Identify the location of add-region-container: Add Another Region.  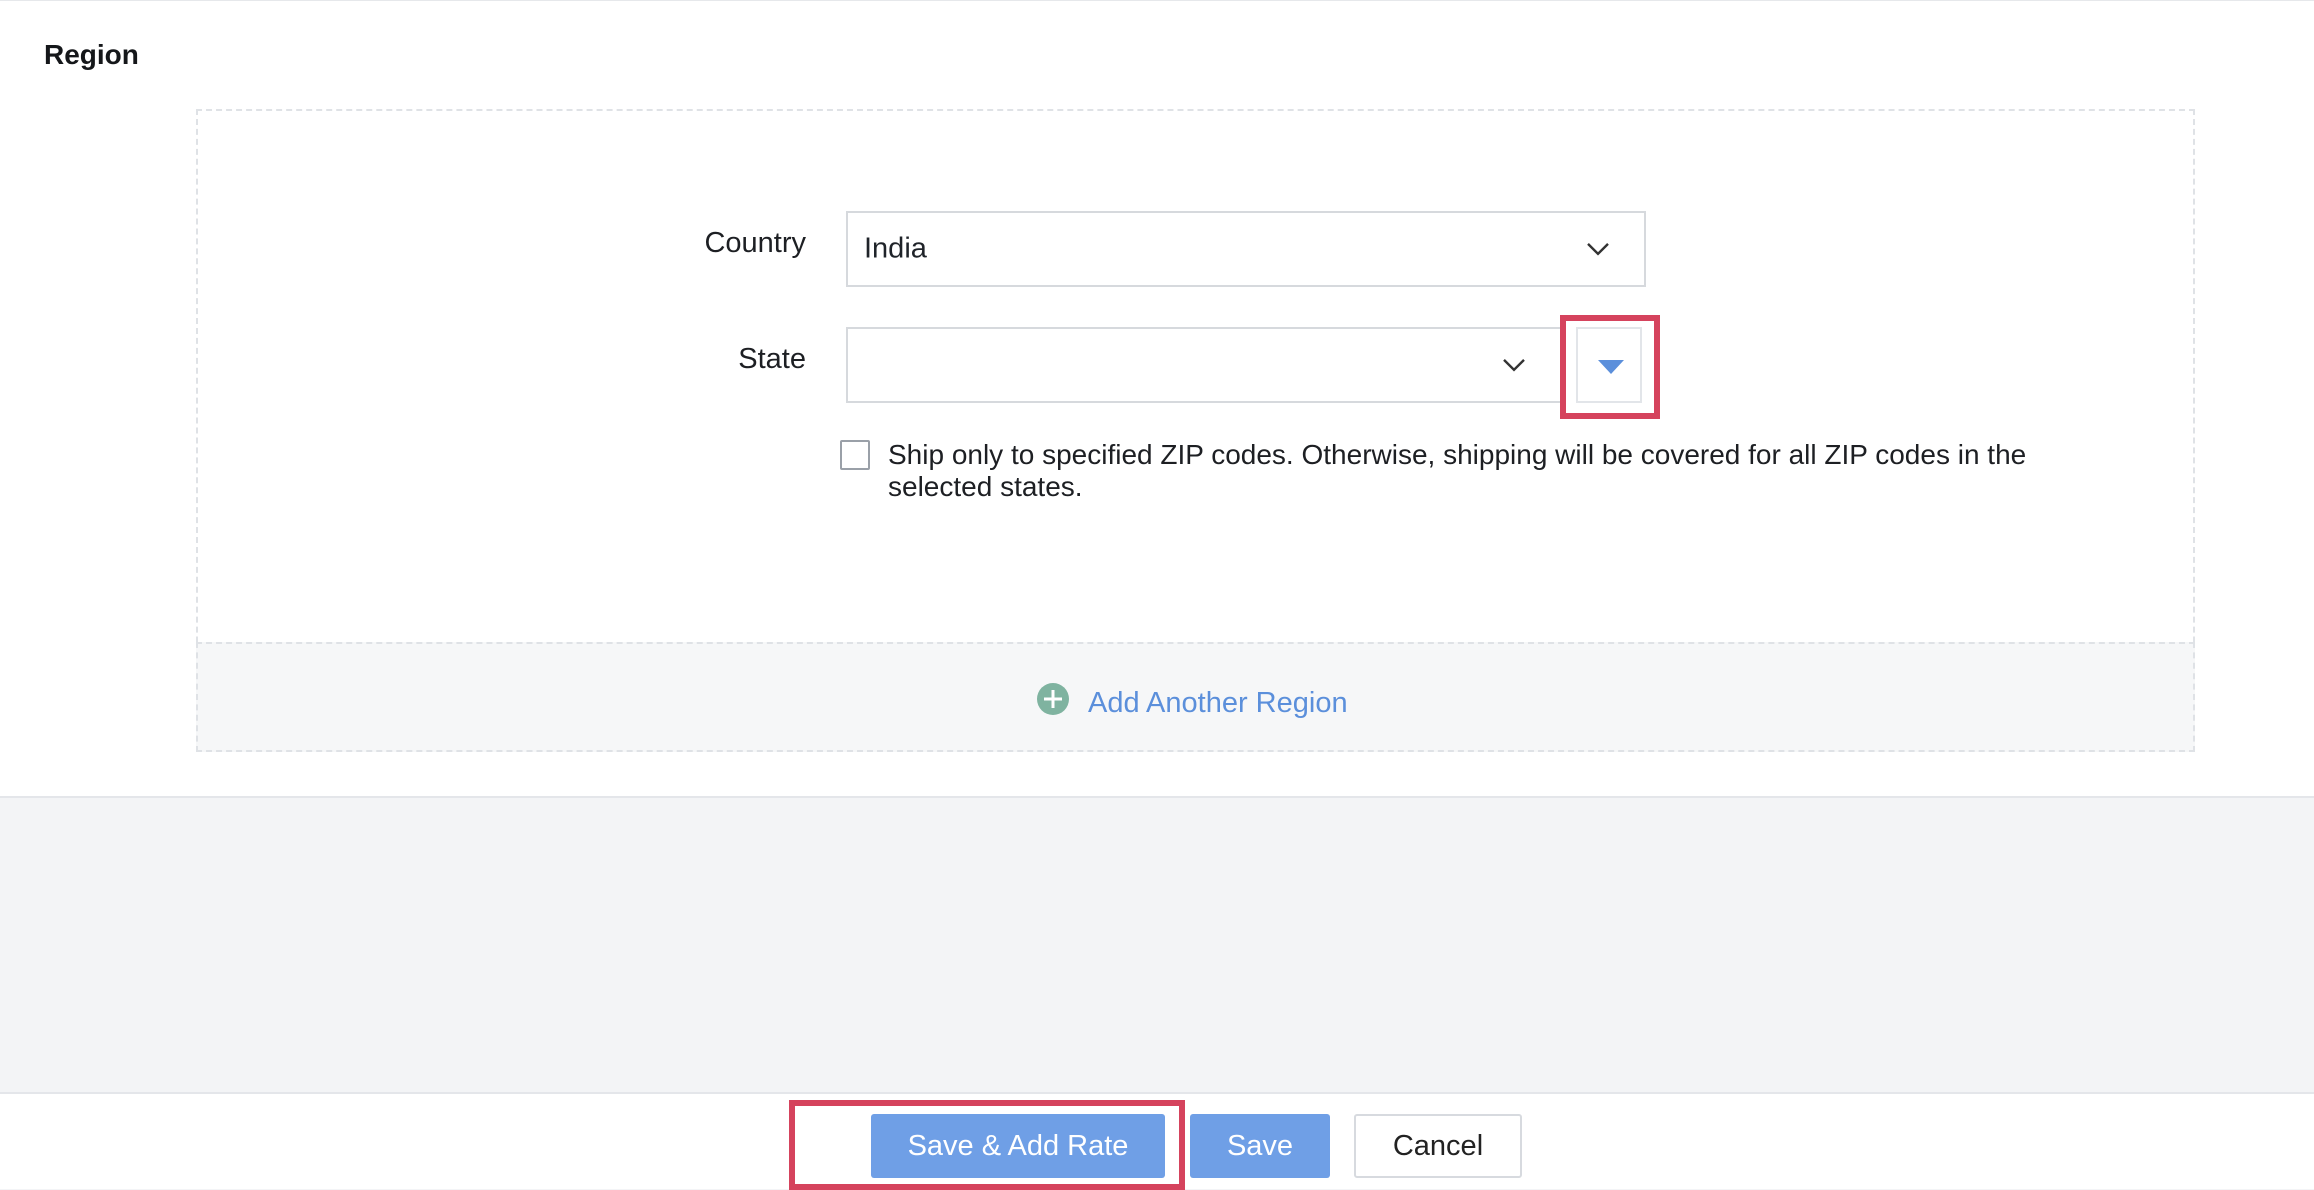
(1195, 697).